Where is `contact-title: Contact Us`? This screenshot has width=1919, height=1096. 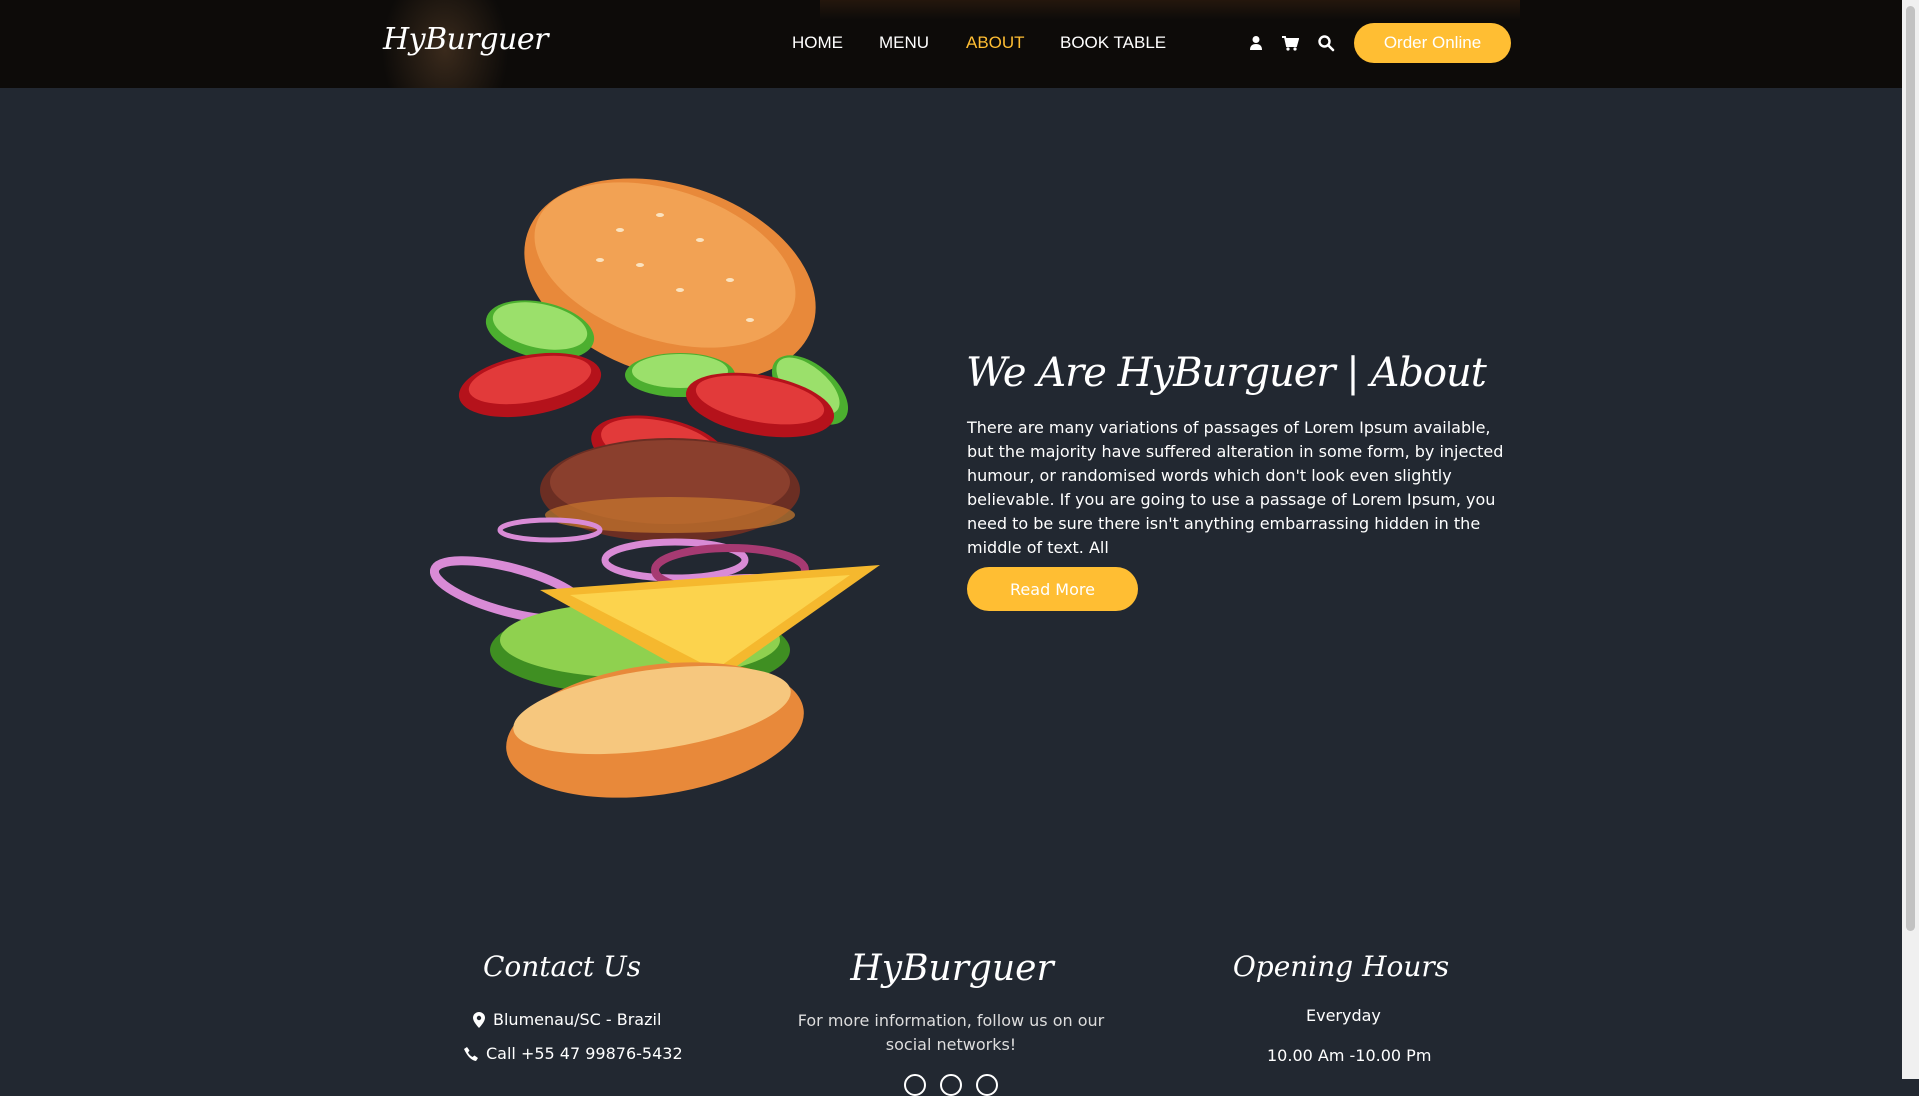
contact-title: Contact Us is located at coordinates (562, 966).